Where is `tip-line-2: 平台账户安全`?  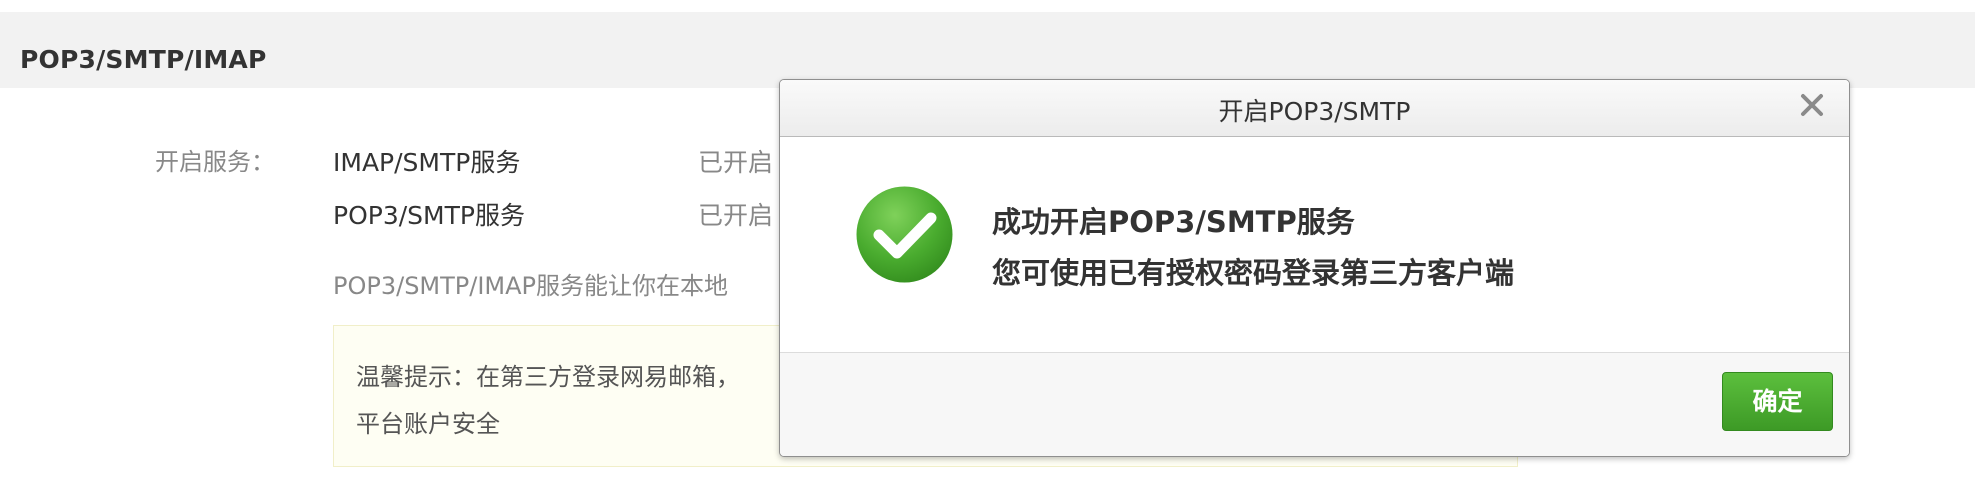 tip-line-2: 平台账户安全 is located at coordinates (428, 424).